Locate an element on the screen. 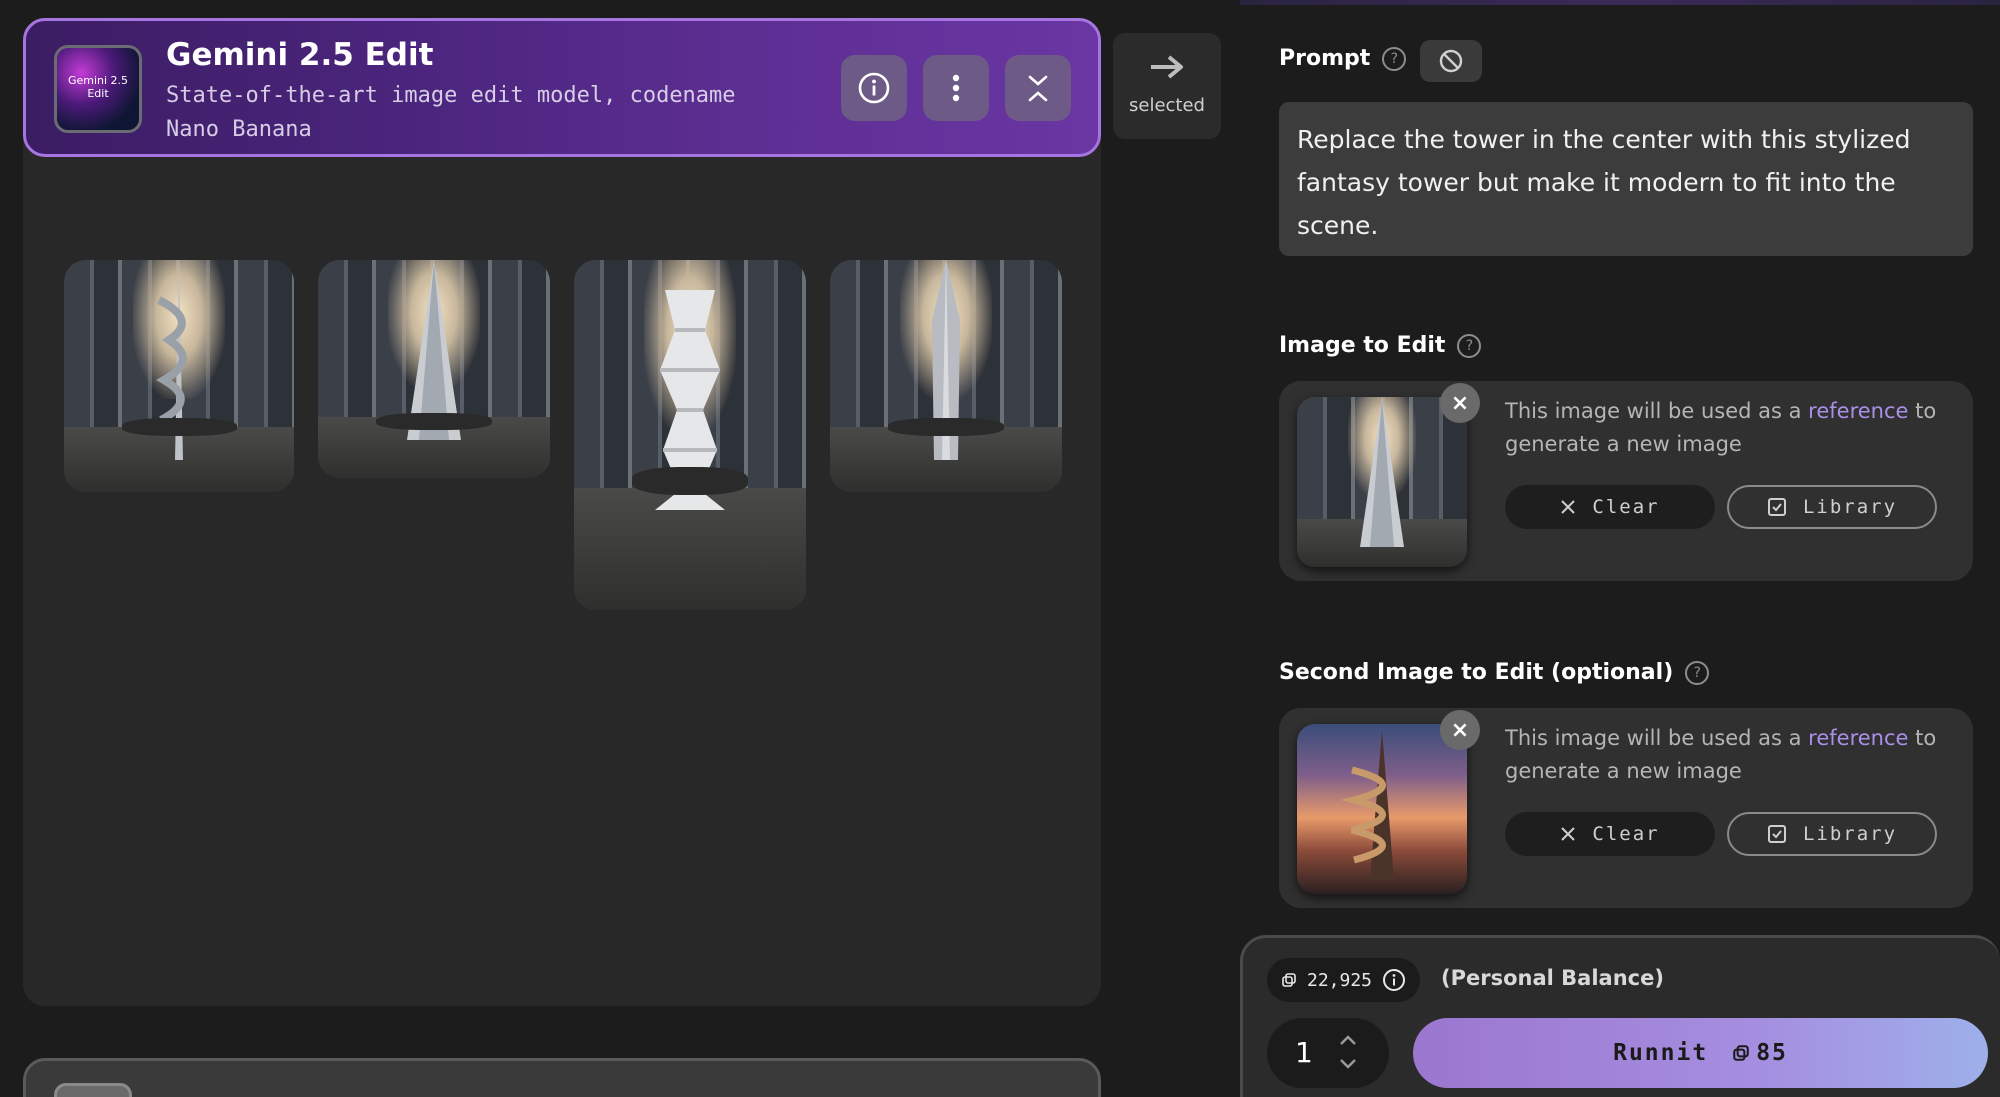 The image size is (2000, 1097). disable-prompt-button is located at coordinates (1451, 61).